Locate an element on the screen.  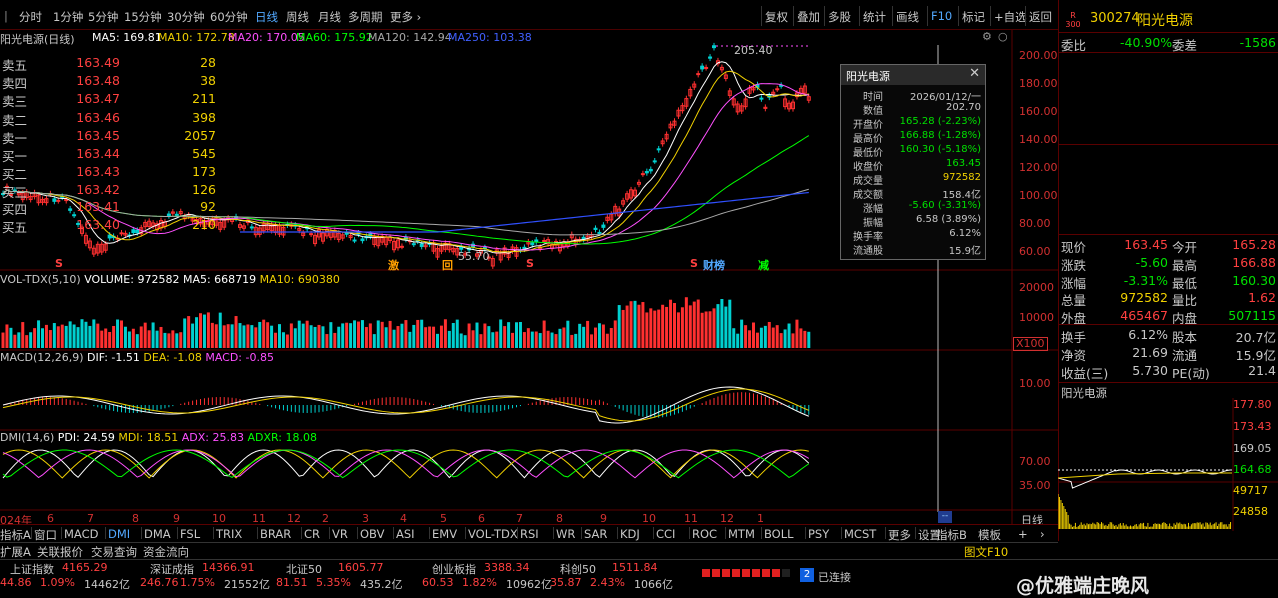
index-change: 35.87 is located at coordinates (566, 582).